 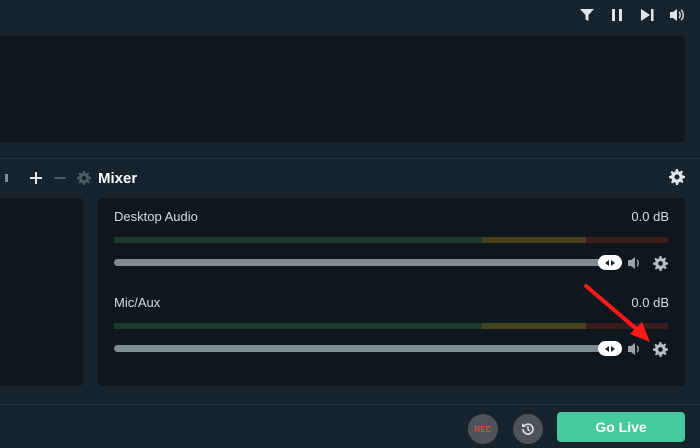 I want to click on top-icon-group, so click(x=632, y=15).